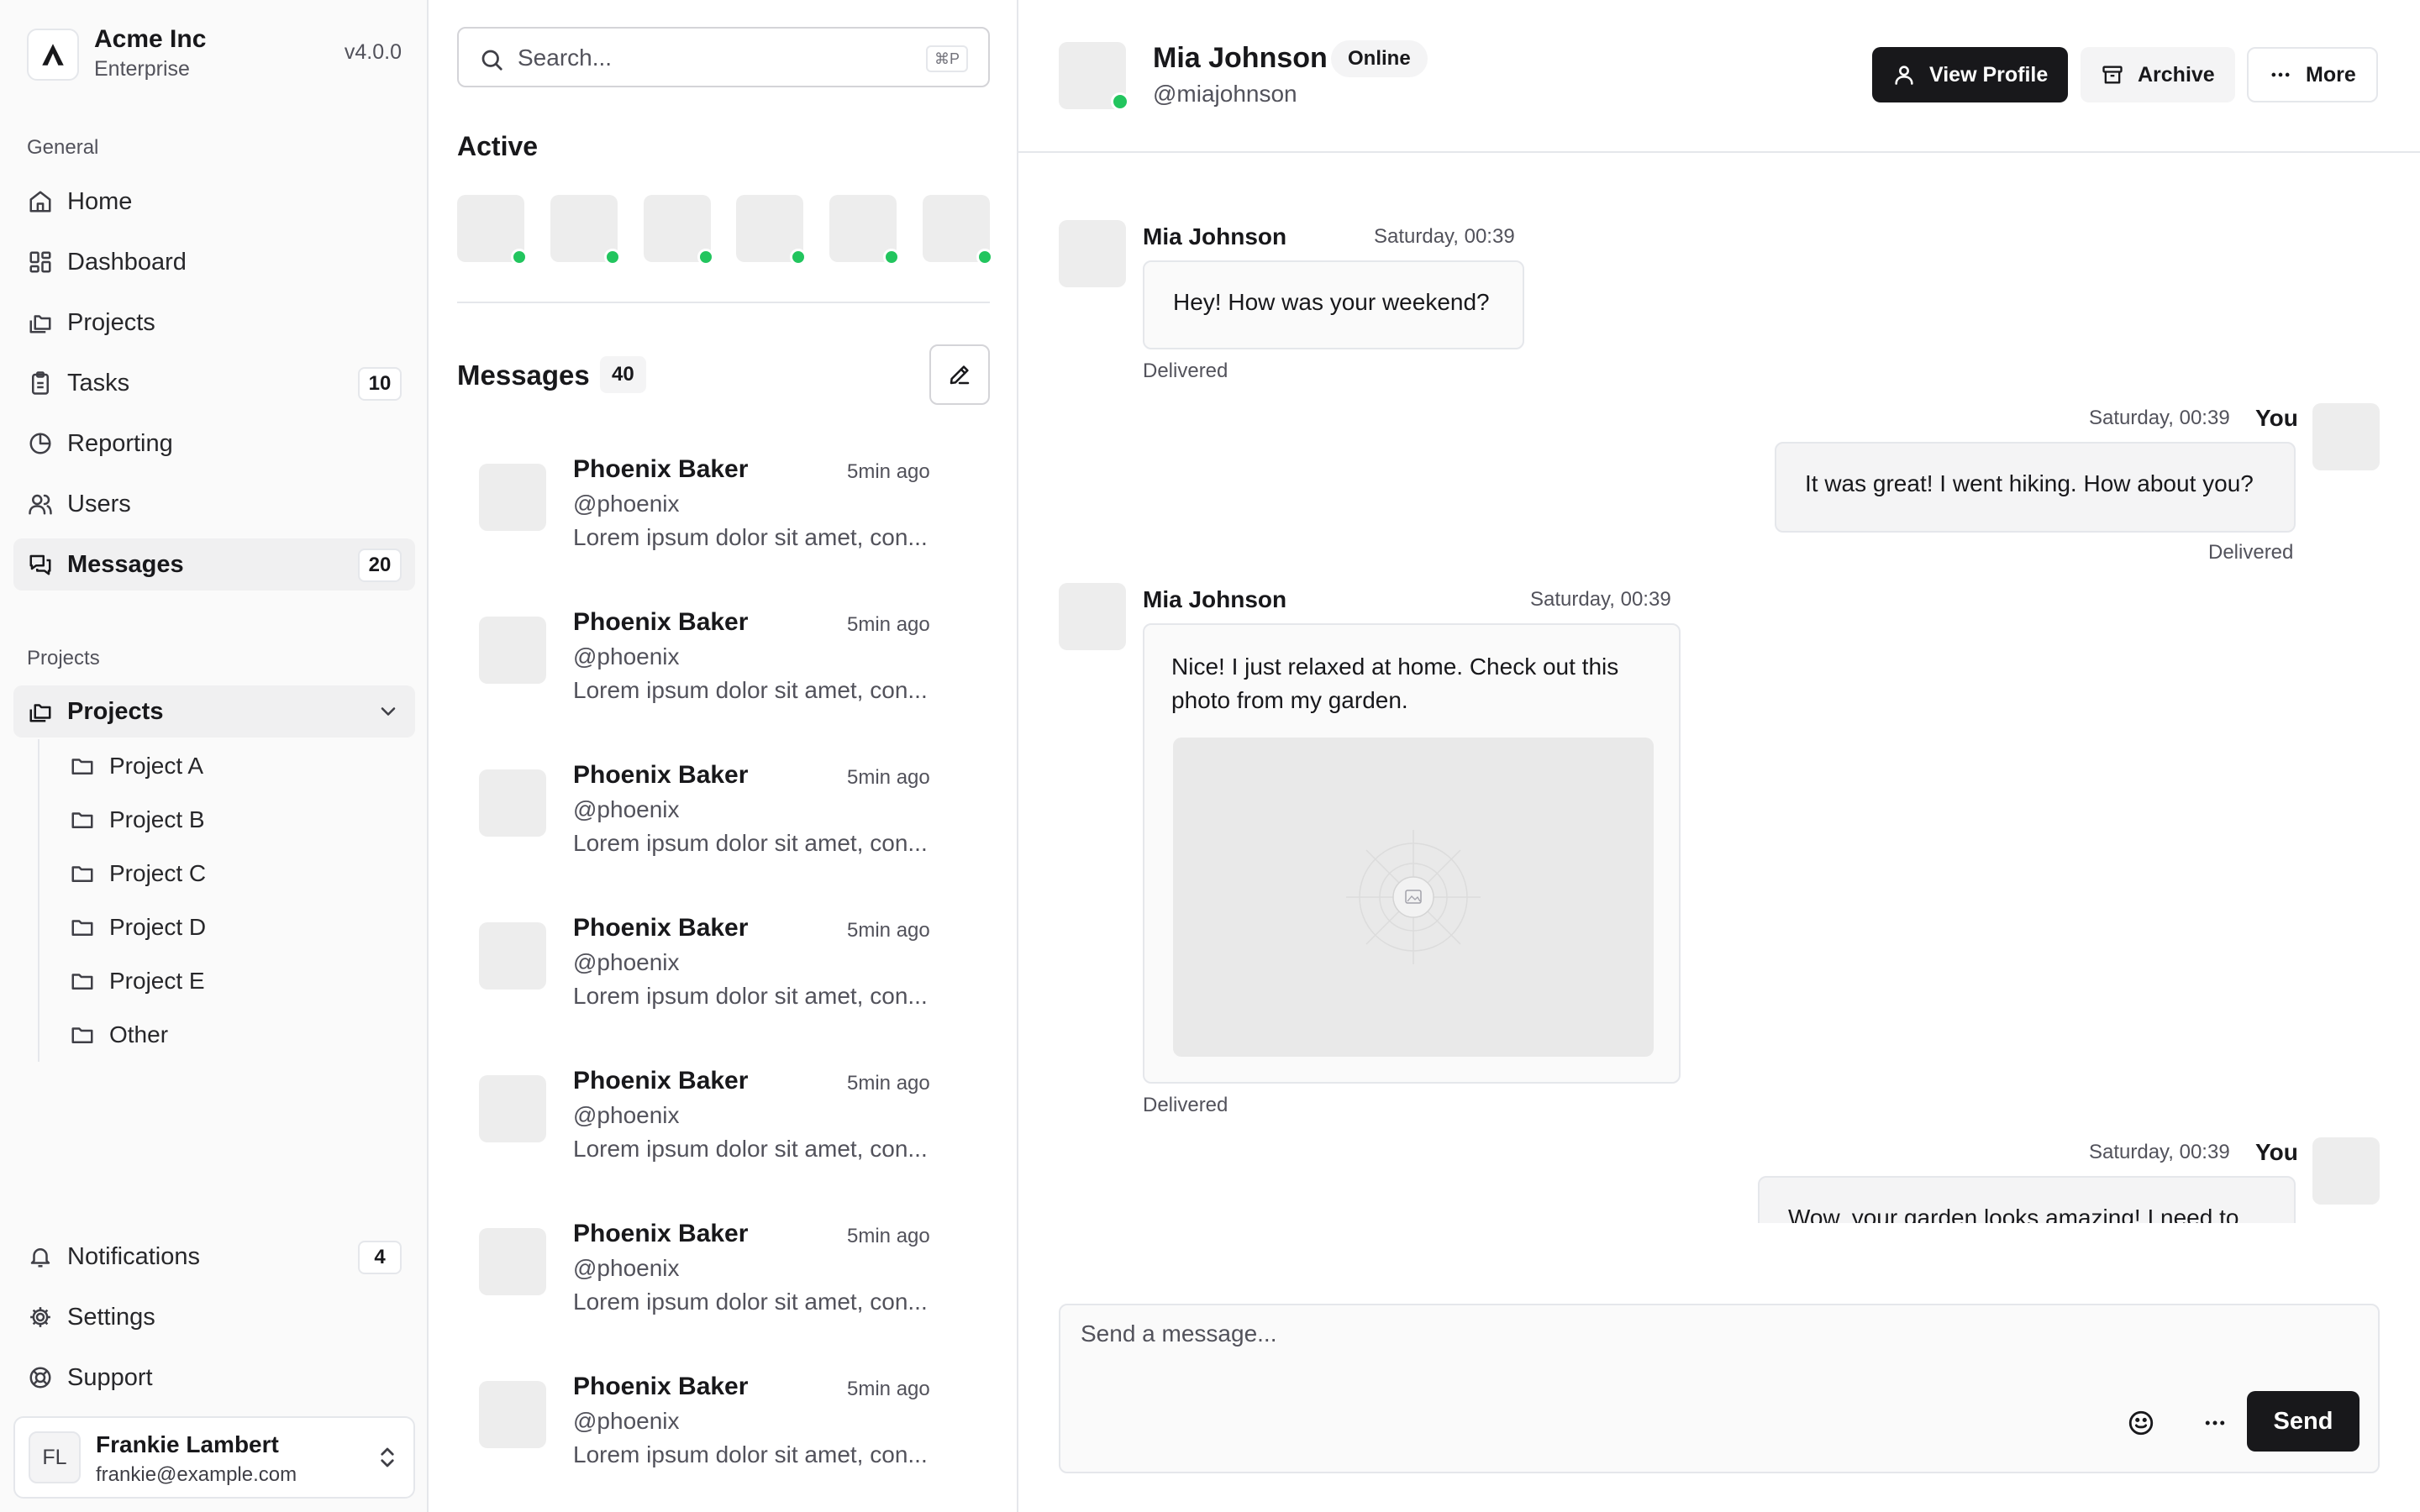 This screenshot has height=1512, width=2420. I want to click on sidebar-item-reporting: Reporting, so click(214, 443).